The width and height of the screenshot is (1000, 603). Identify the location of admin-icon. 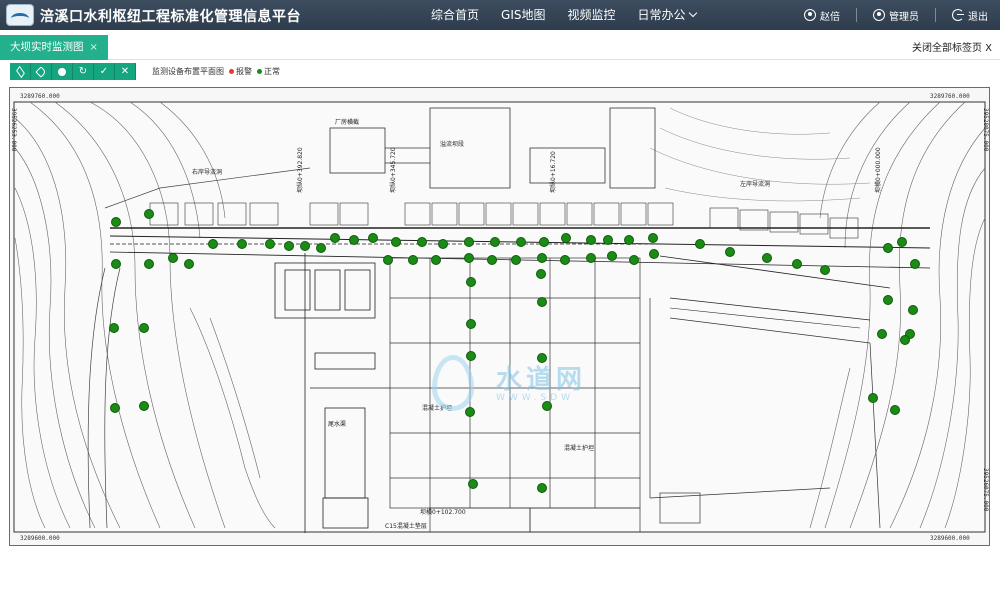
(879, 15).